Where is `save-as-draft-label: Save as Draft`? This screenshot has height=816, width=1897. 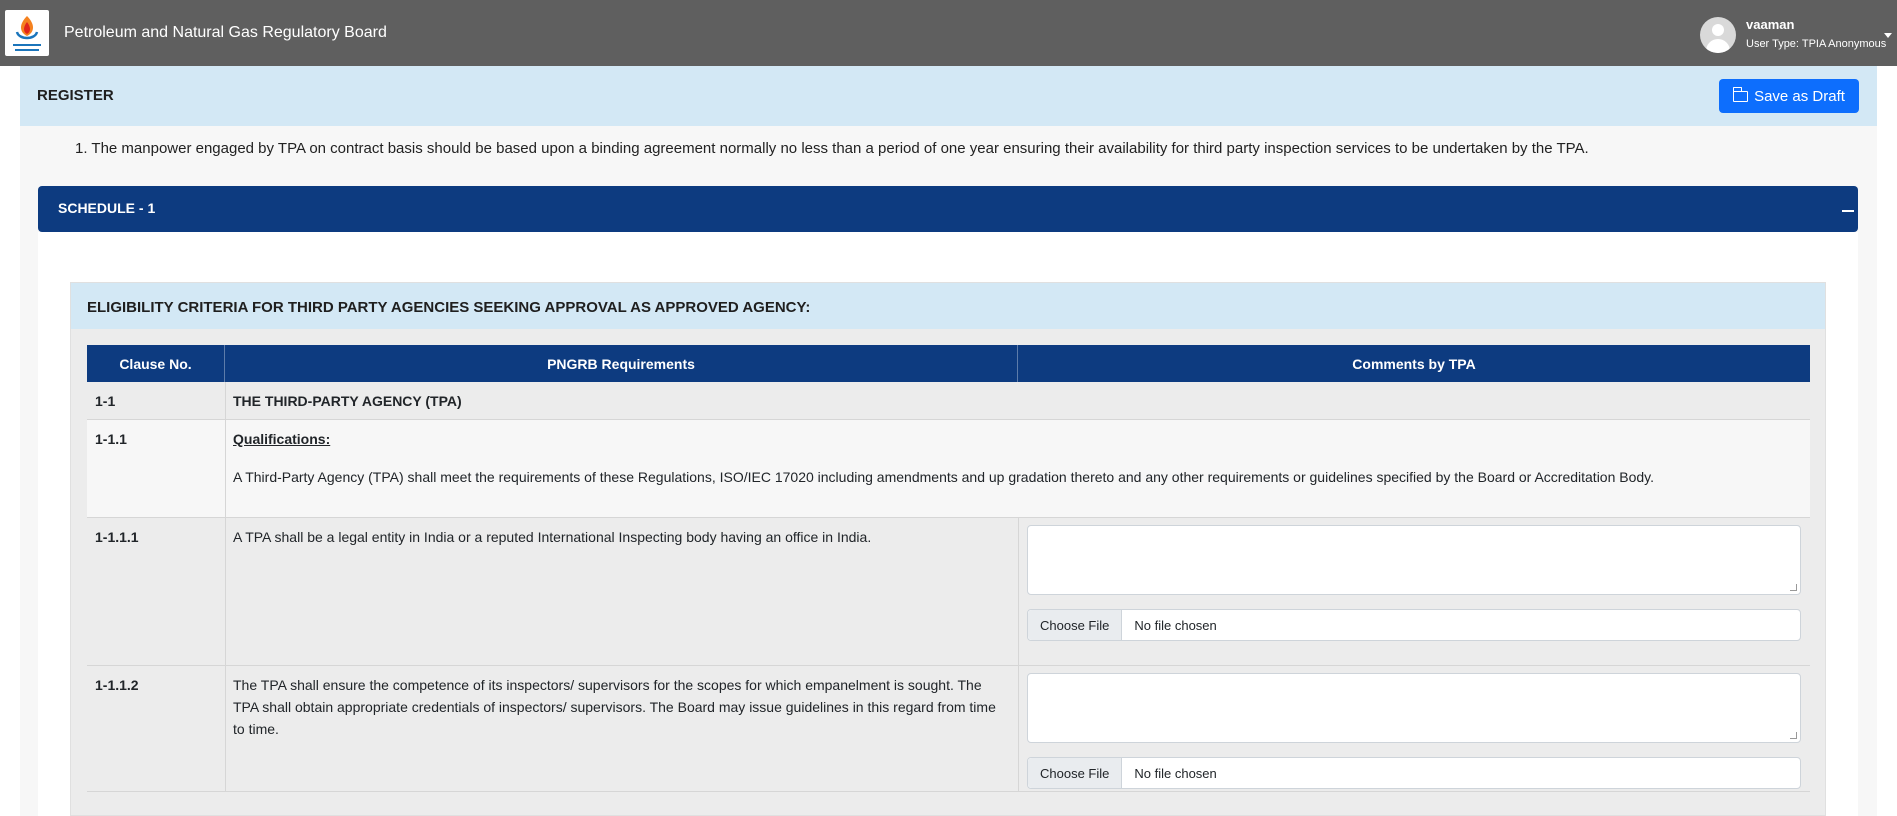 save-as-draft-label: Save as Draft is located at coordinates (1799, 96).